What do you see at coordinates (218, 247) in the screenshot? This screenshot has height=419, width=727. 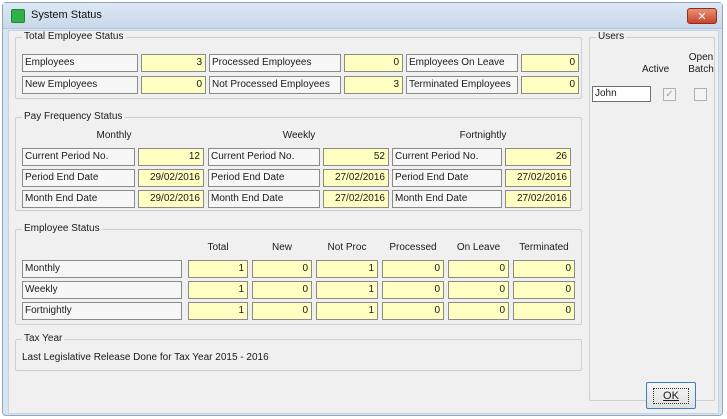 I see `col-header-total: Total` at bounding box center [218, 247].